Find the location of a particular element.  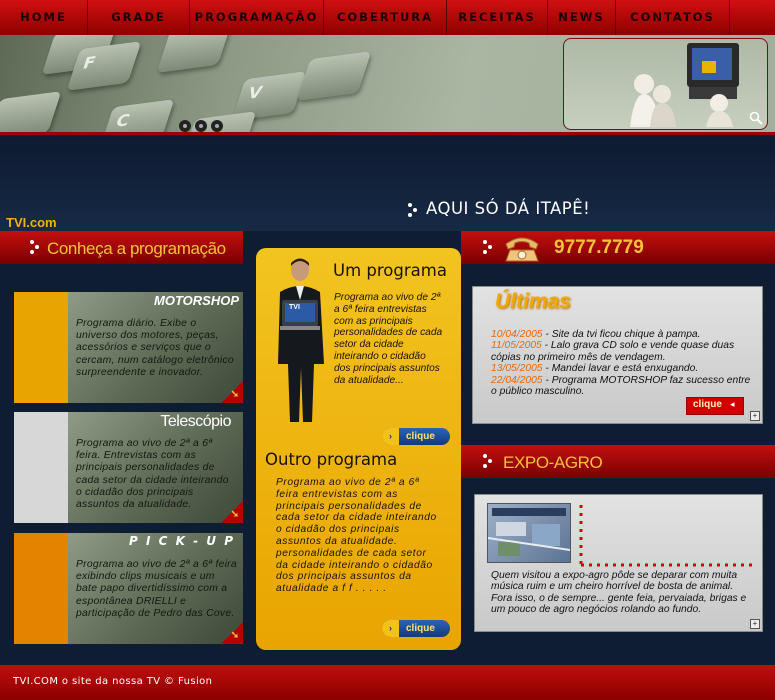

film-reel-icon is located at coordinates (201, 126).